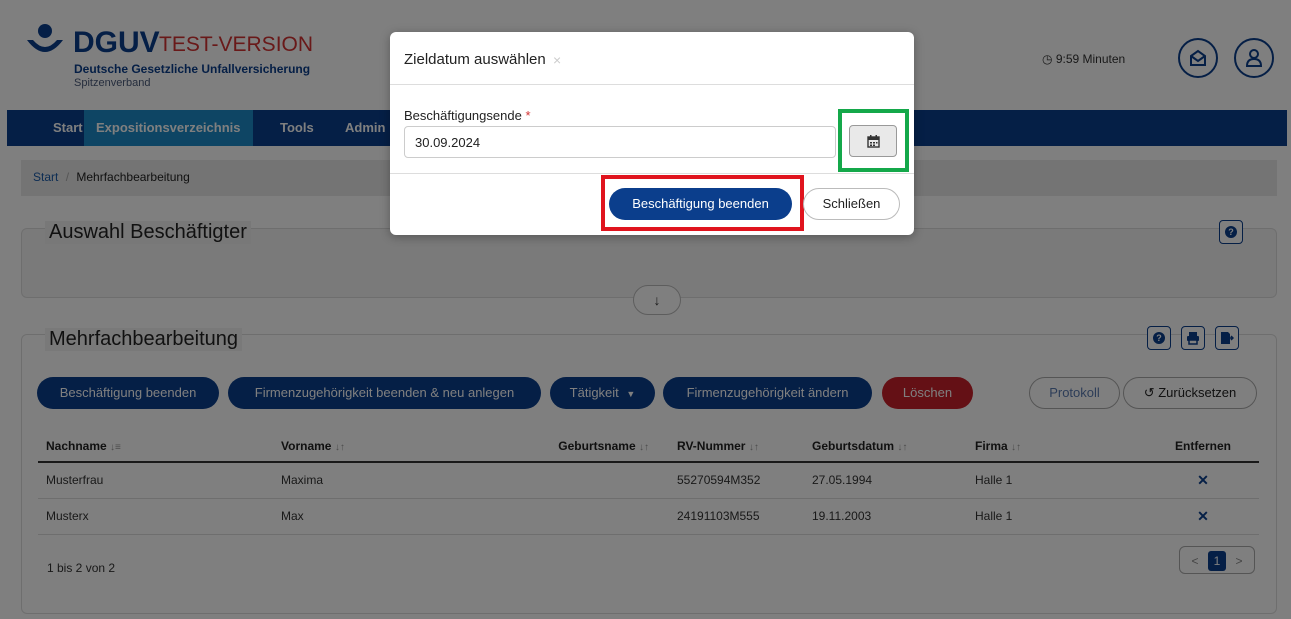  What do you see at coordinates (528, 115) in the screenshot?
I see `required-marker: *` at bounding box center [528, 115].